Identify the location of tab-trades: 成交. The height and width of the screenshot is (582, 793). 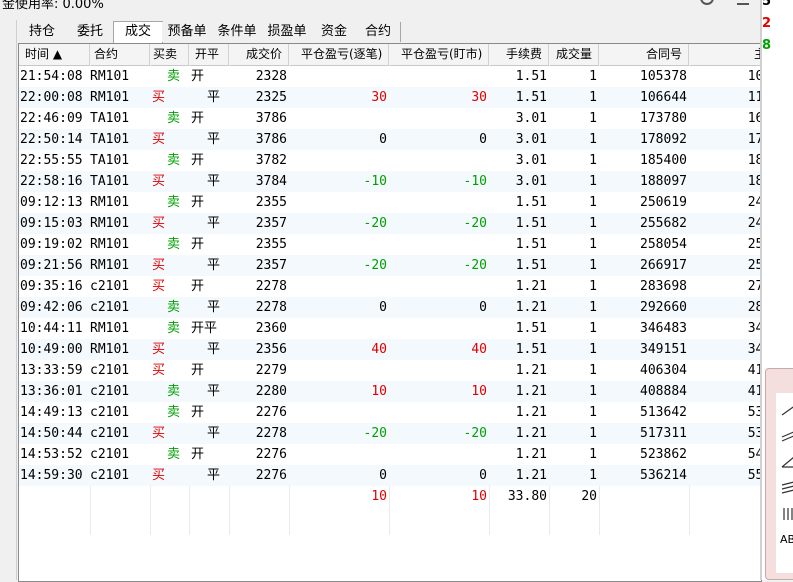
(138, 32).